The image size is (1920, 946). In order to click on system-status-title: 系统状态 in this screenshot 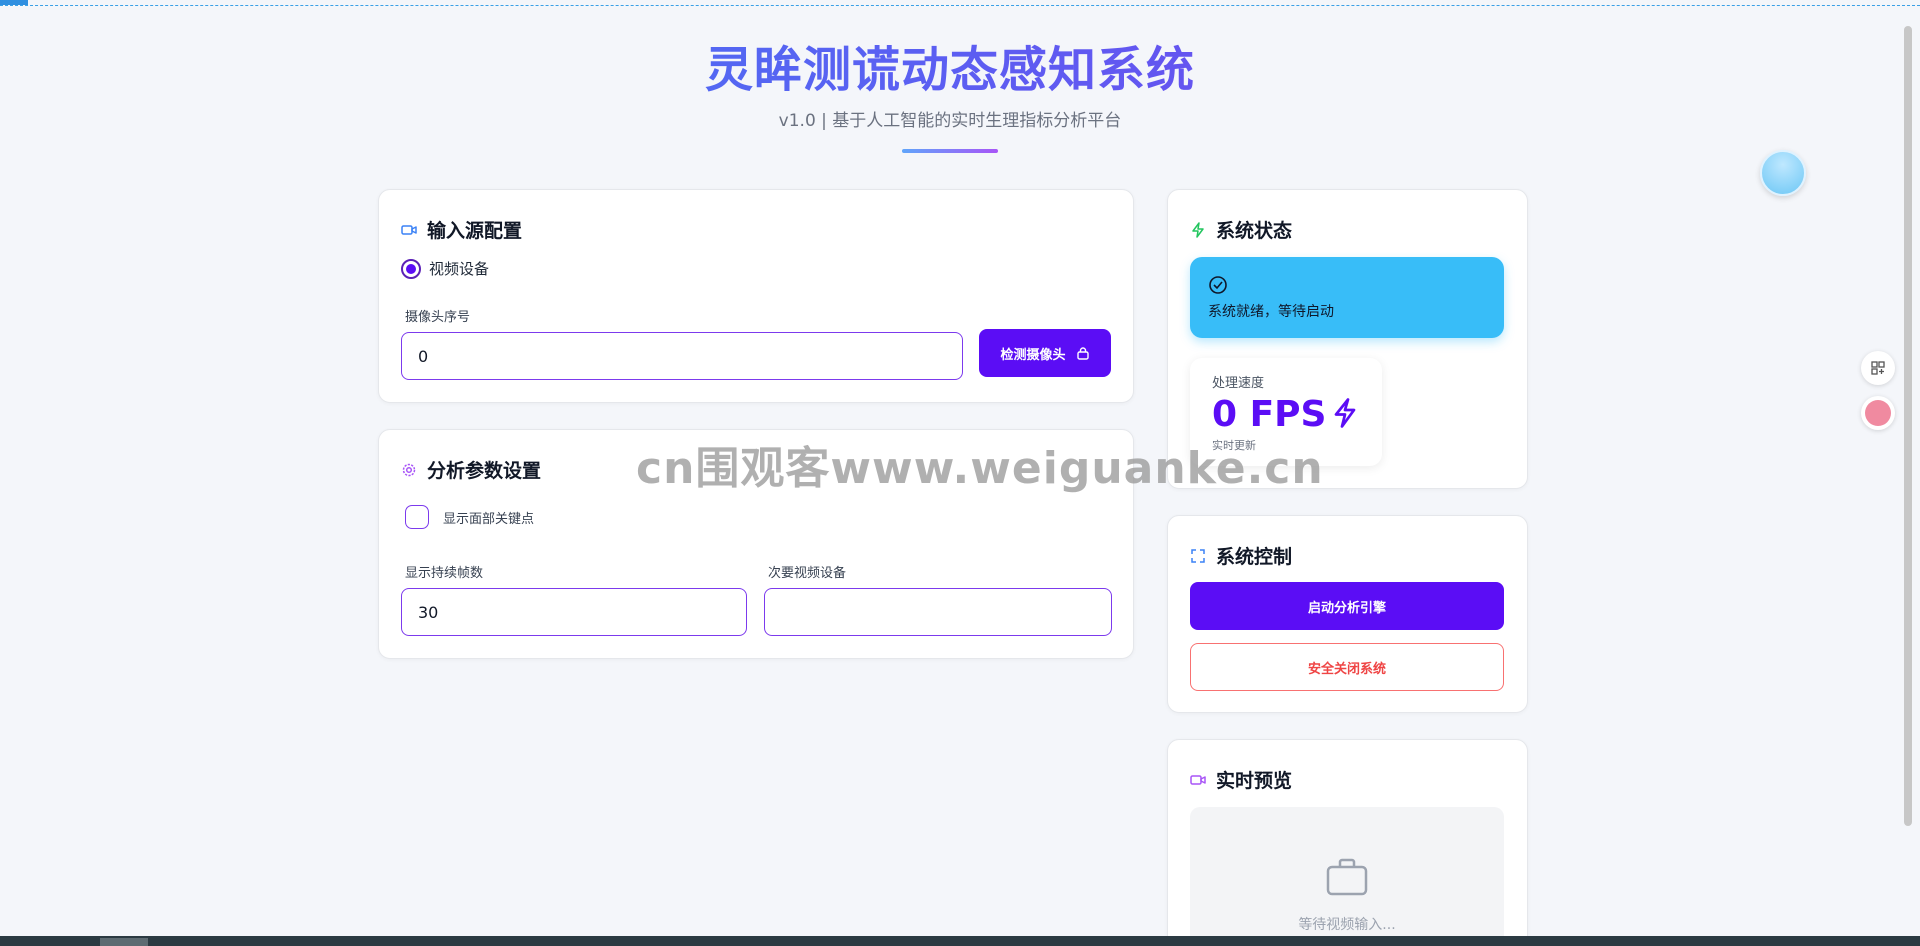, I will do `click(1241, 229)`.